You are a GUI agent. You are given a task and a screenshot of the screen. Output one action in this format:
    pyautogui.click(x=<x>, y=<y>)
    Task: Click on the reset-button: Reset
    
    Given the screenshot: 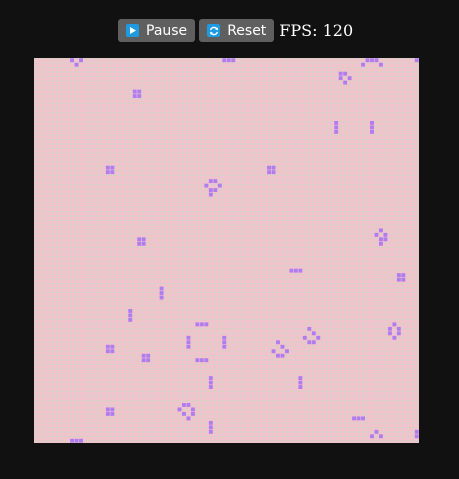 What is the action you would take?
    pyautogui.click(x=237, y=30)
    